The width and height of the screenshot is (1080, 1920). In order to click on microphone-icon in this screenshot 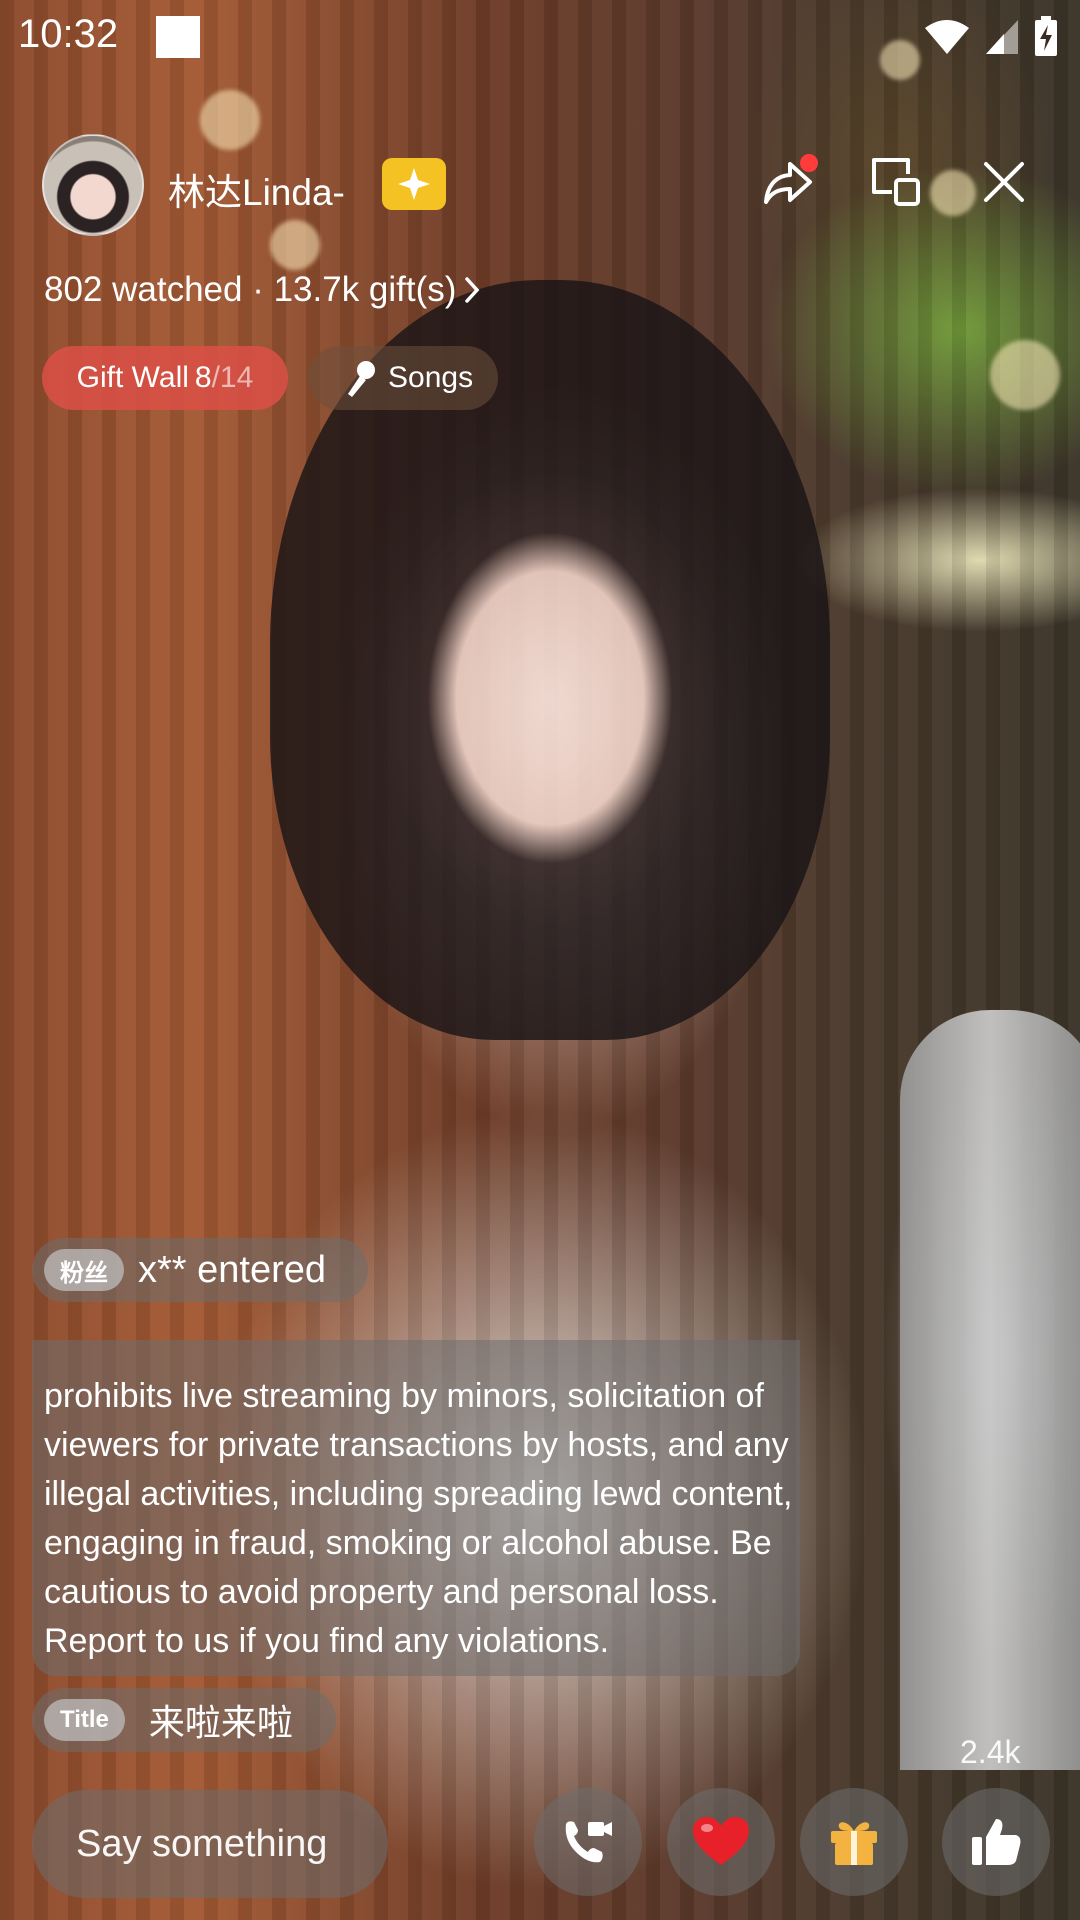, I will do `click(361, 379)`.